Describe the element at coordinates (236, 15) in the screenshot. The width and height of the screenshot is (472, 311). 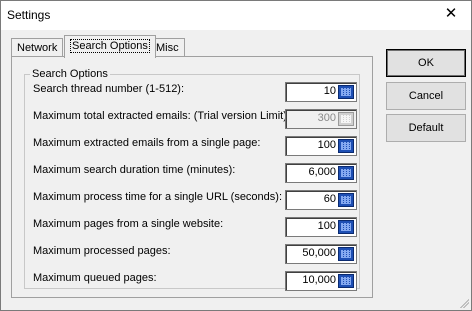
I see `title-bar: Settings ✕` at that location.